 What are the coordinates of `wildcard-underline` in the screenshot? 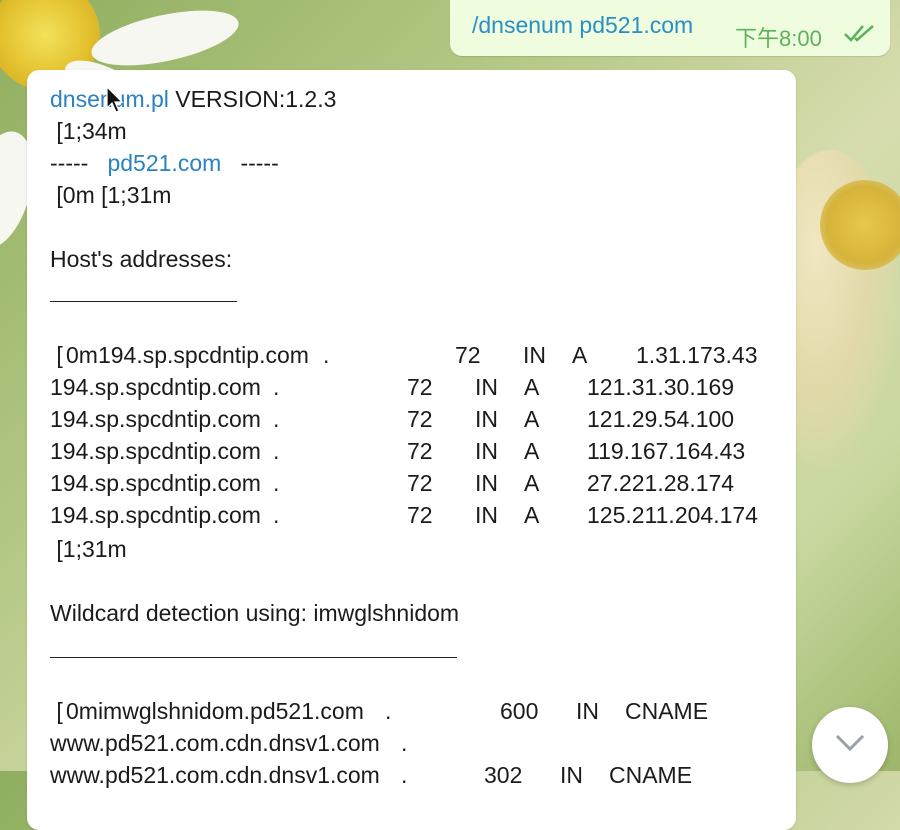 It's located at (253, 657).